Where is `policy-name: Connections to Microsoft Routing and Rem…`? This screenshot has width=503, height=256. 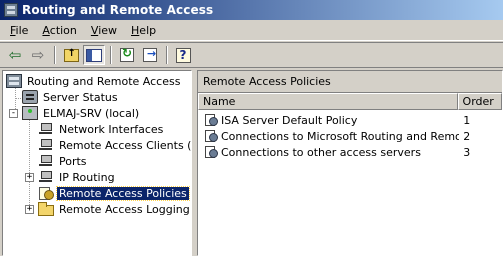
policy-name: Connections to Microsoft Routing and Rem… is located at coordinates (340, 136).